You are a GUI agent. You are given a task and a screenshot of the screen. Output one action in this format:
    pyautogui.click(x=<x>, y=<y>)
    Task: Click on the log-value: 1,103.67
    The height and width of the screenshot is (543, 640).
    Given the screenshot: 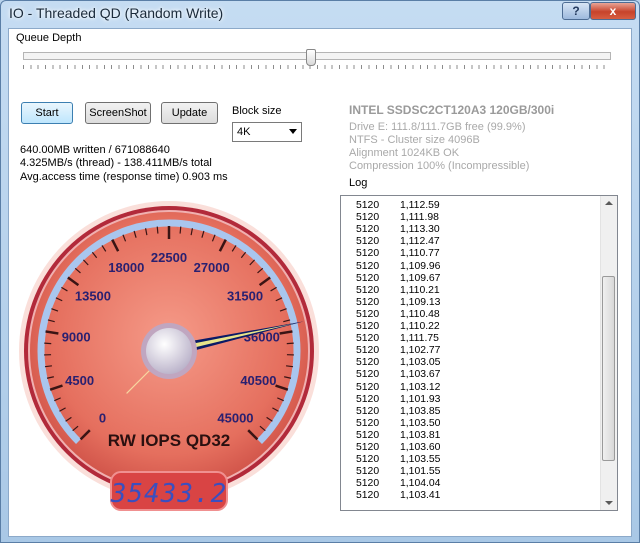 What is the action you would take?
    pyautogui.click(x=420, y=375)
    